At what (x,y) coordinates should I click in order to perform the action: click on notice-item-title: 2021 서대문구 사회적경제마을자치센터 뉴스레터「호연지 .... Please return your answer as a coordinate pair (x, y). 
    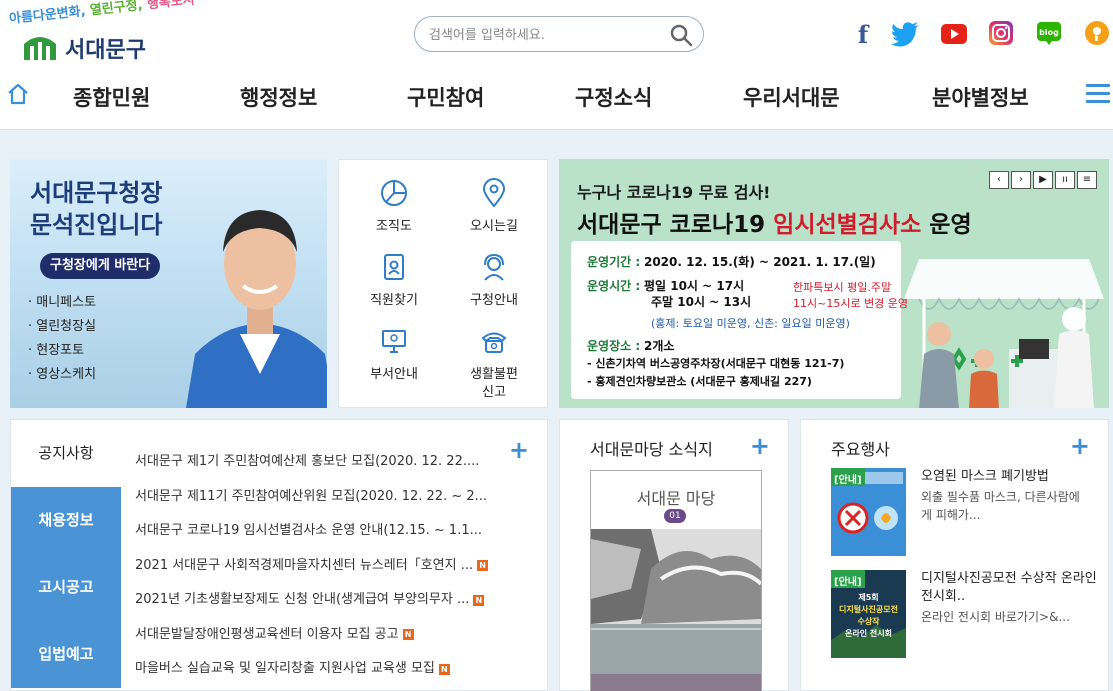
    Looking at the image, I should click on (304, 565).